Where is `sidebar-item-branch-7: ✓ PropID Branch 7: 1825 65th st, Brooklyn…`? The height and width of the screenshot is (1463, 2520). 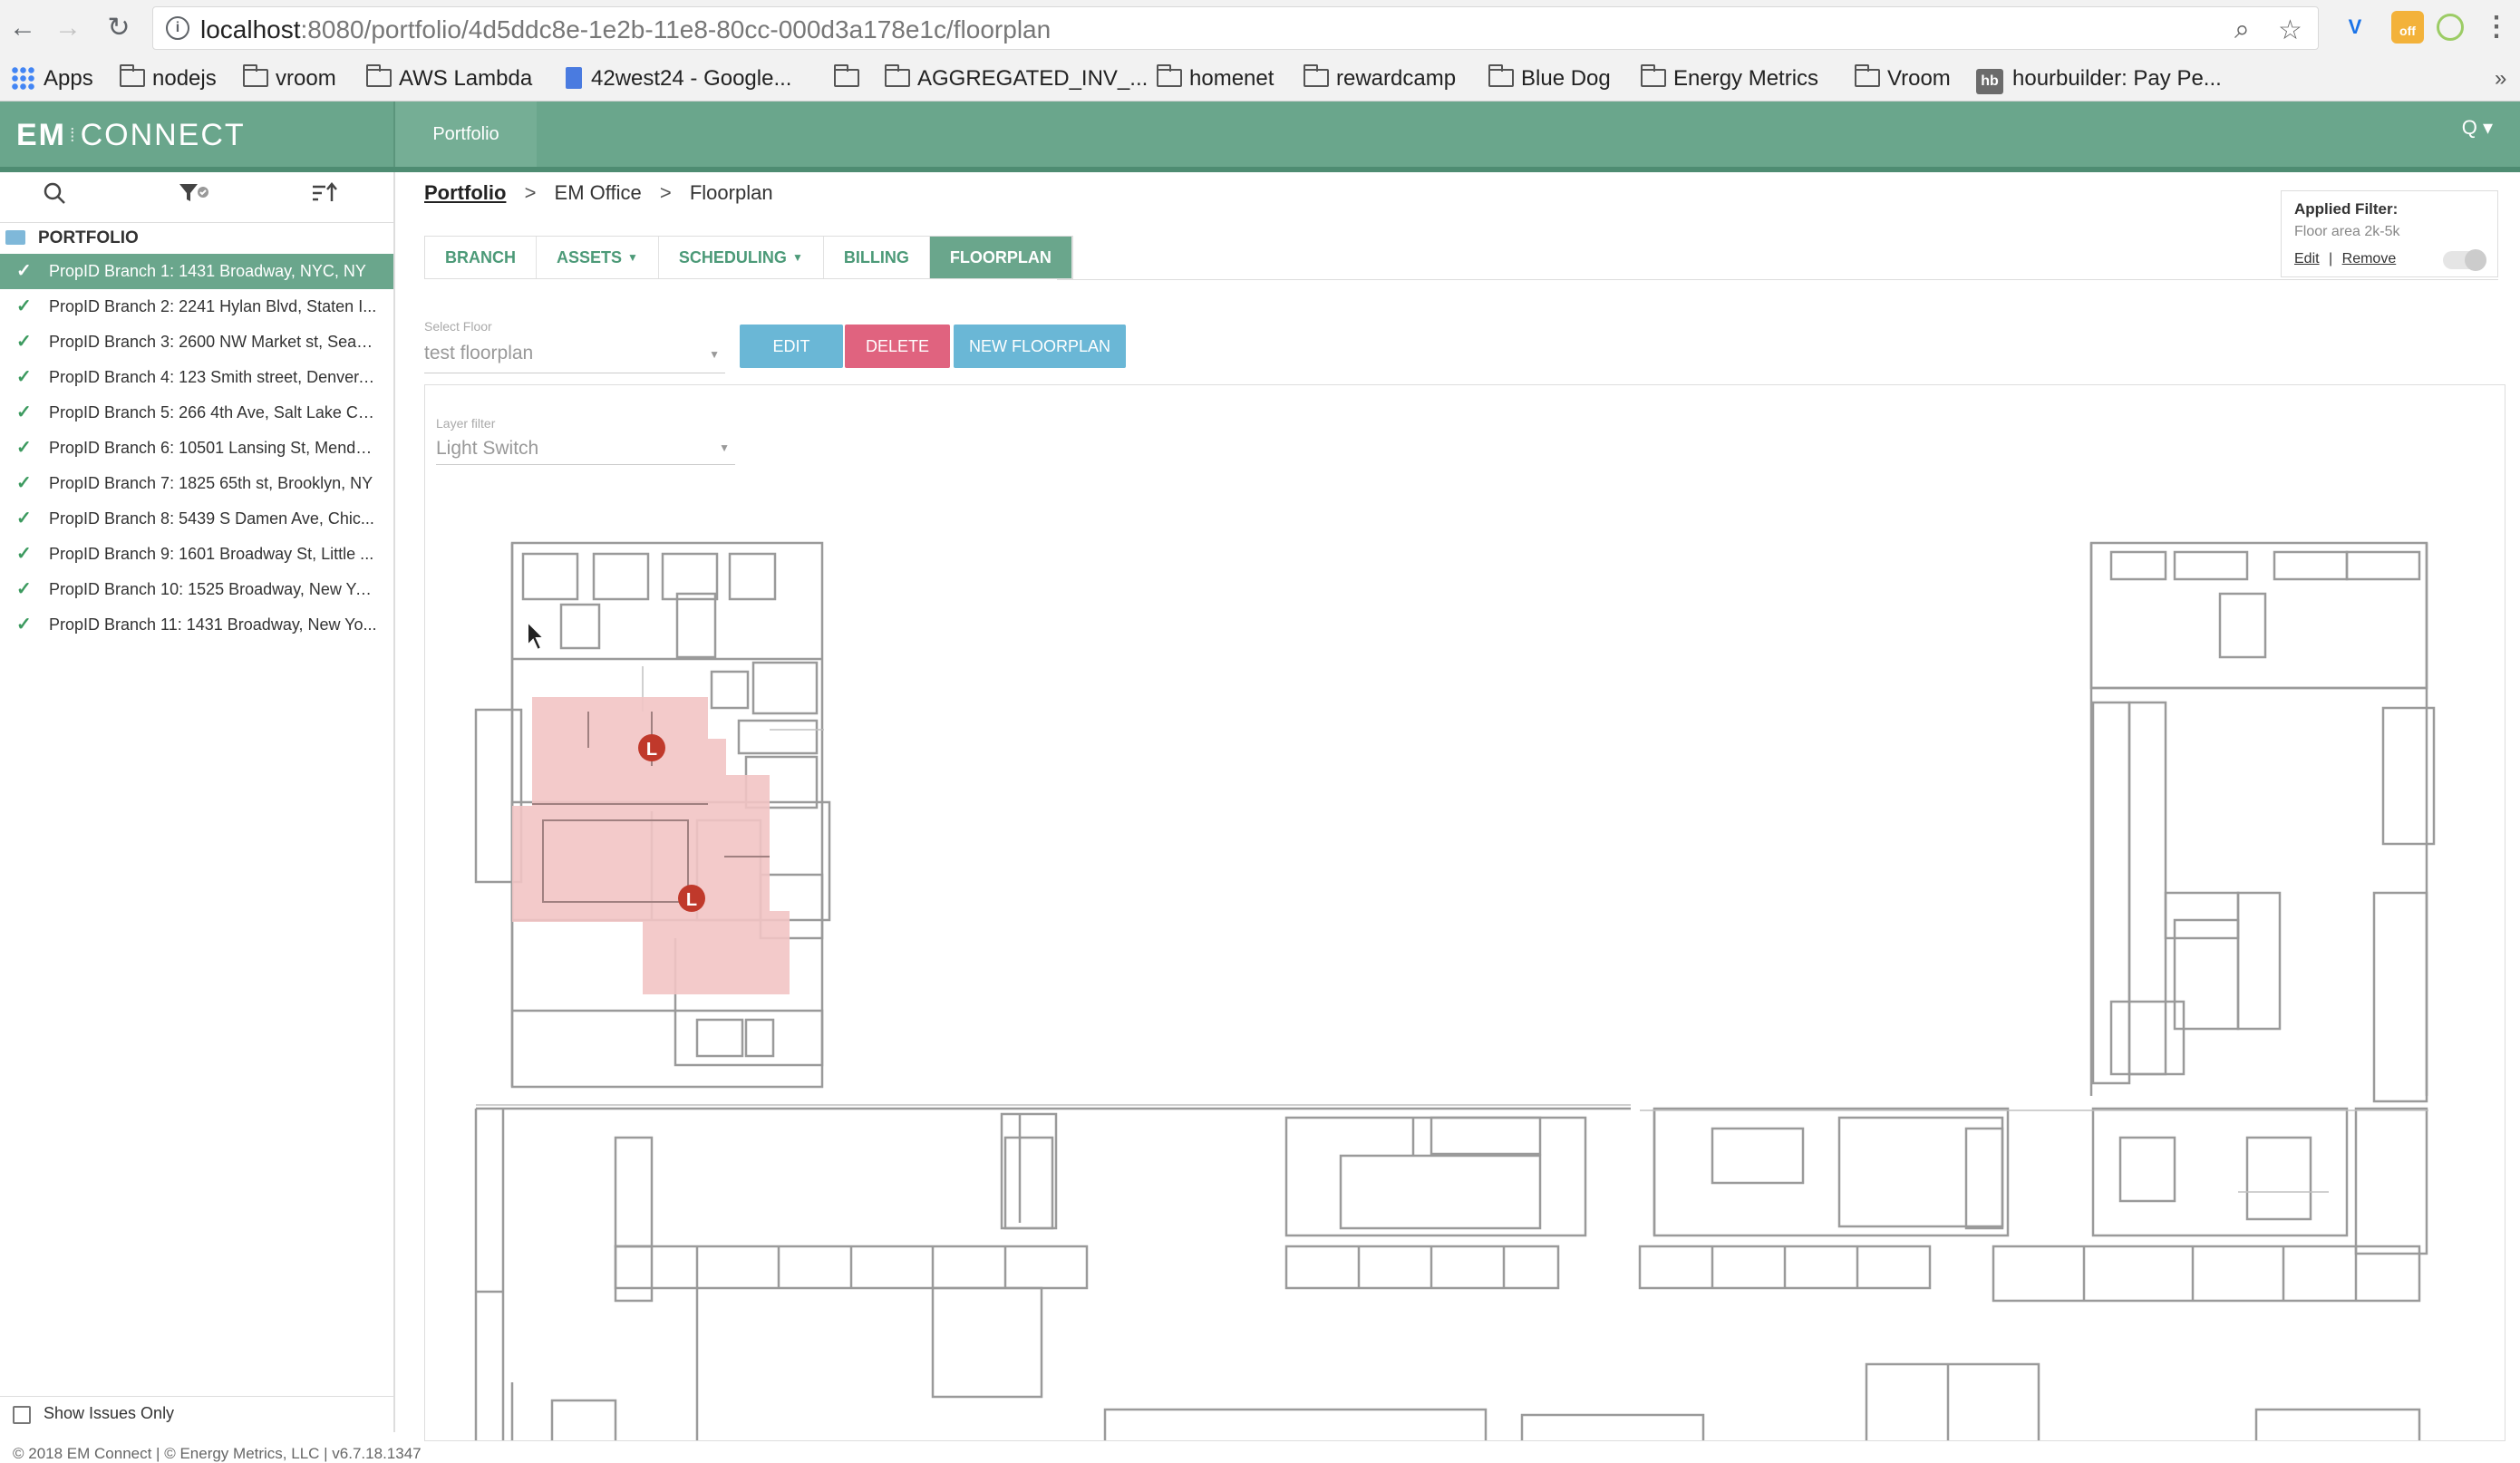 sidebar-item-branch-7: ✓ PropID Branch 7: 1825 65th st, Brooklyn… is located at coordinates (197, 484).